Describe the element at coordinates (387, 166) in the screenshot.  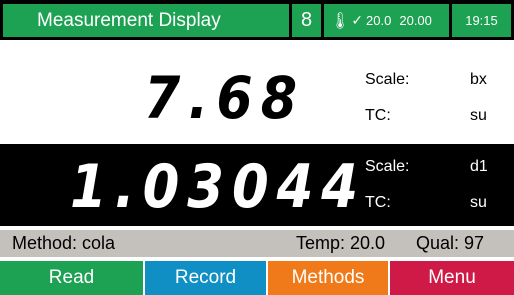
I see `secondary-scale-label: Scale:` at that location.